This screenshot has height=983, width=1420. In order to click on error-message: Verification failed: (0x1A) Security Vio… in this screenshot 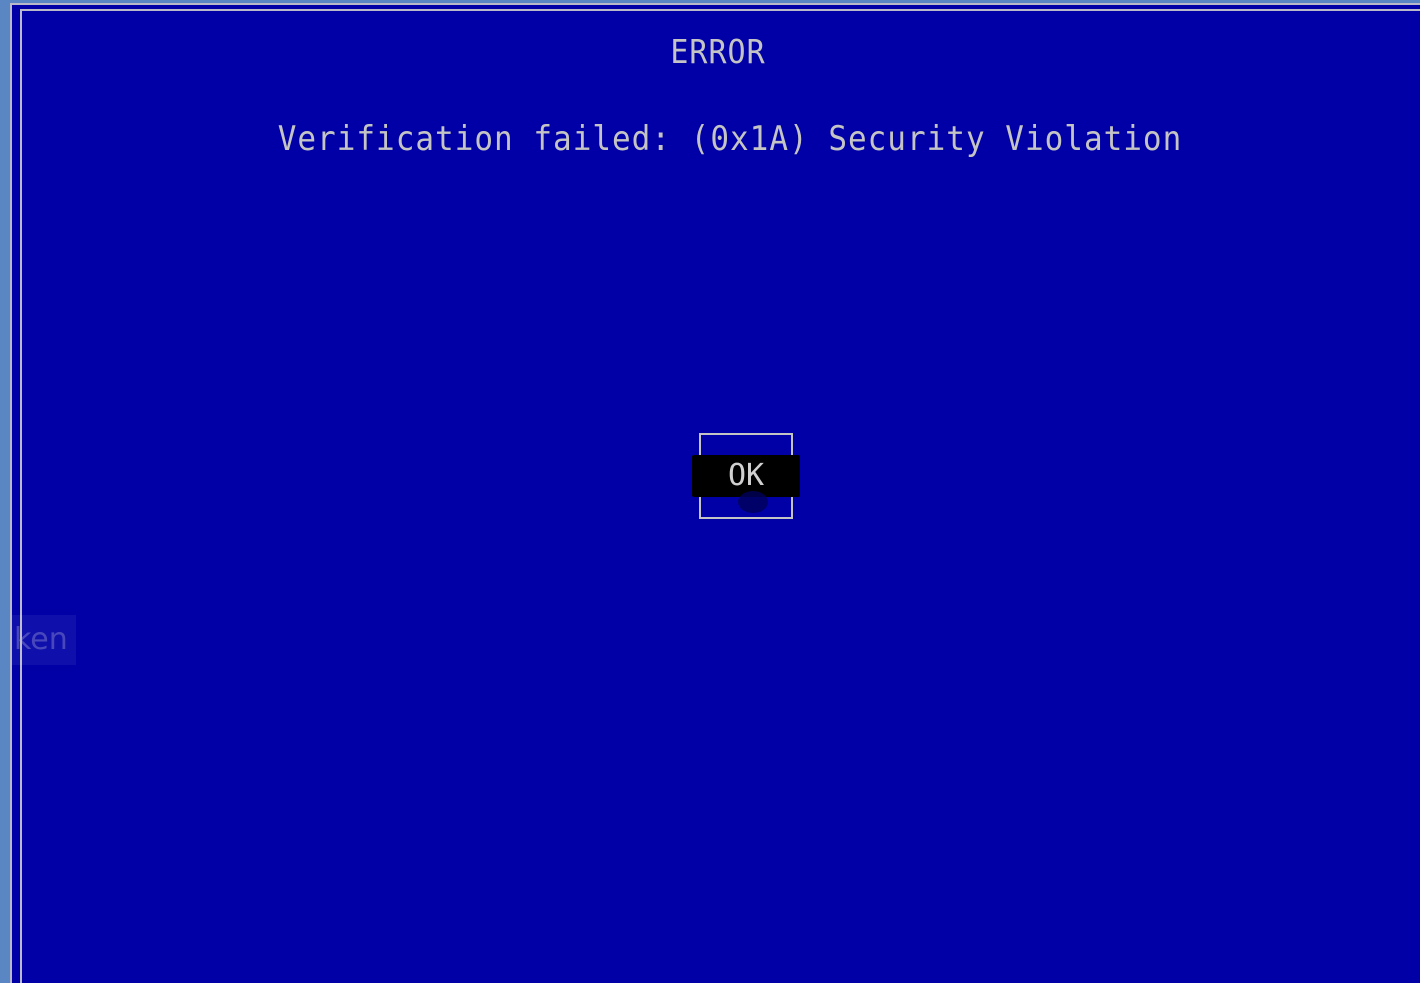, I will do `click(730, 139)`.